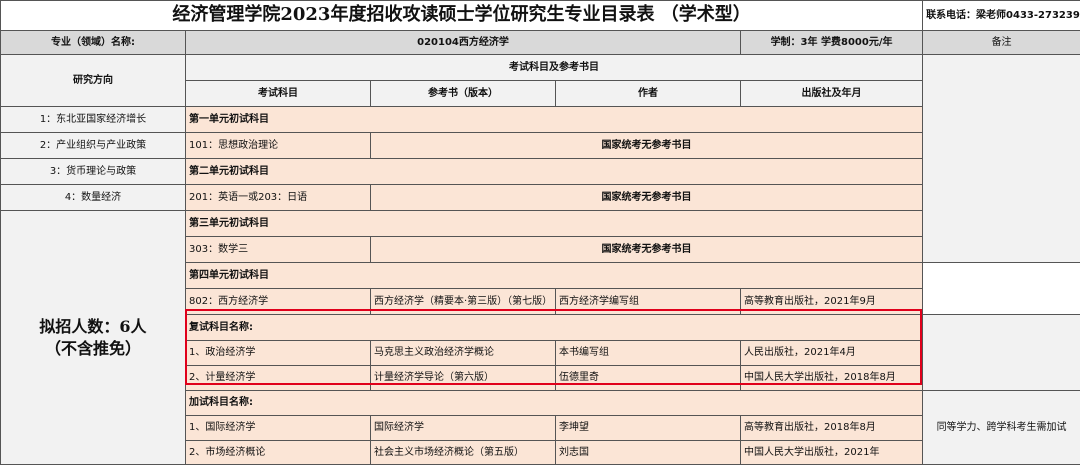 The width and height of the screenshot is (1080, 465). What do you see at coordinates (463, 452) in the screenshot?
I see `extra-row-2-book: 社会主义市场经济概论（第五版）` at bounding box center [463, 452].